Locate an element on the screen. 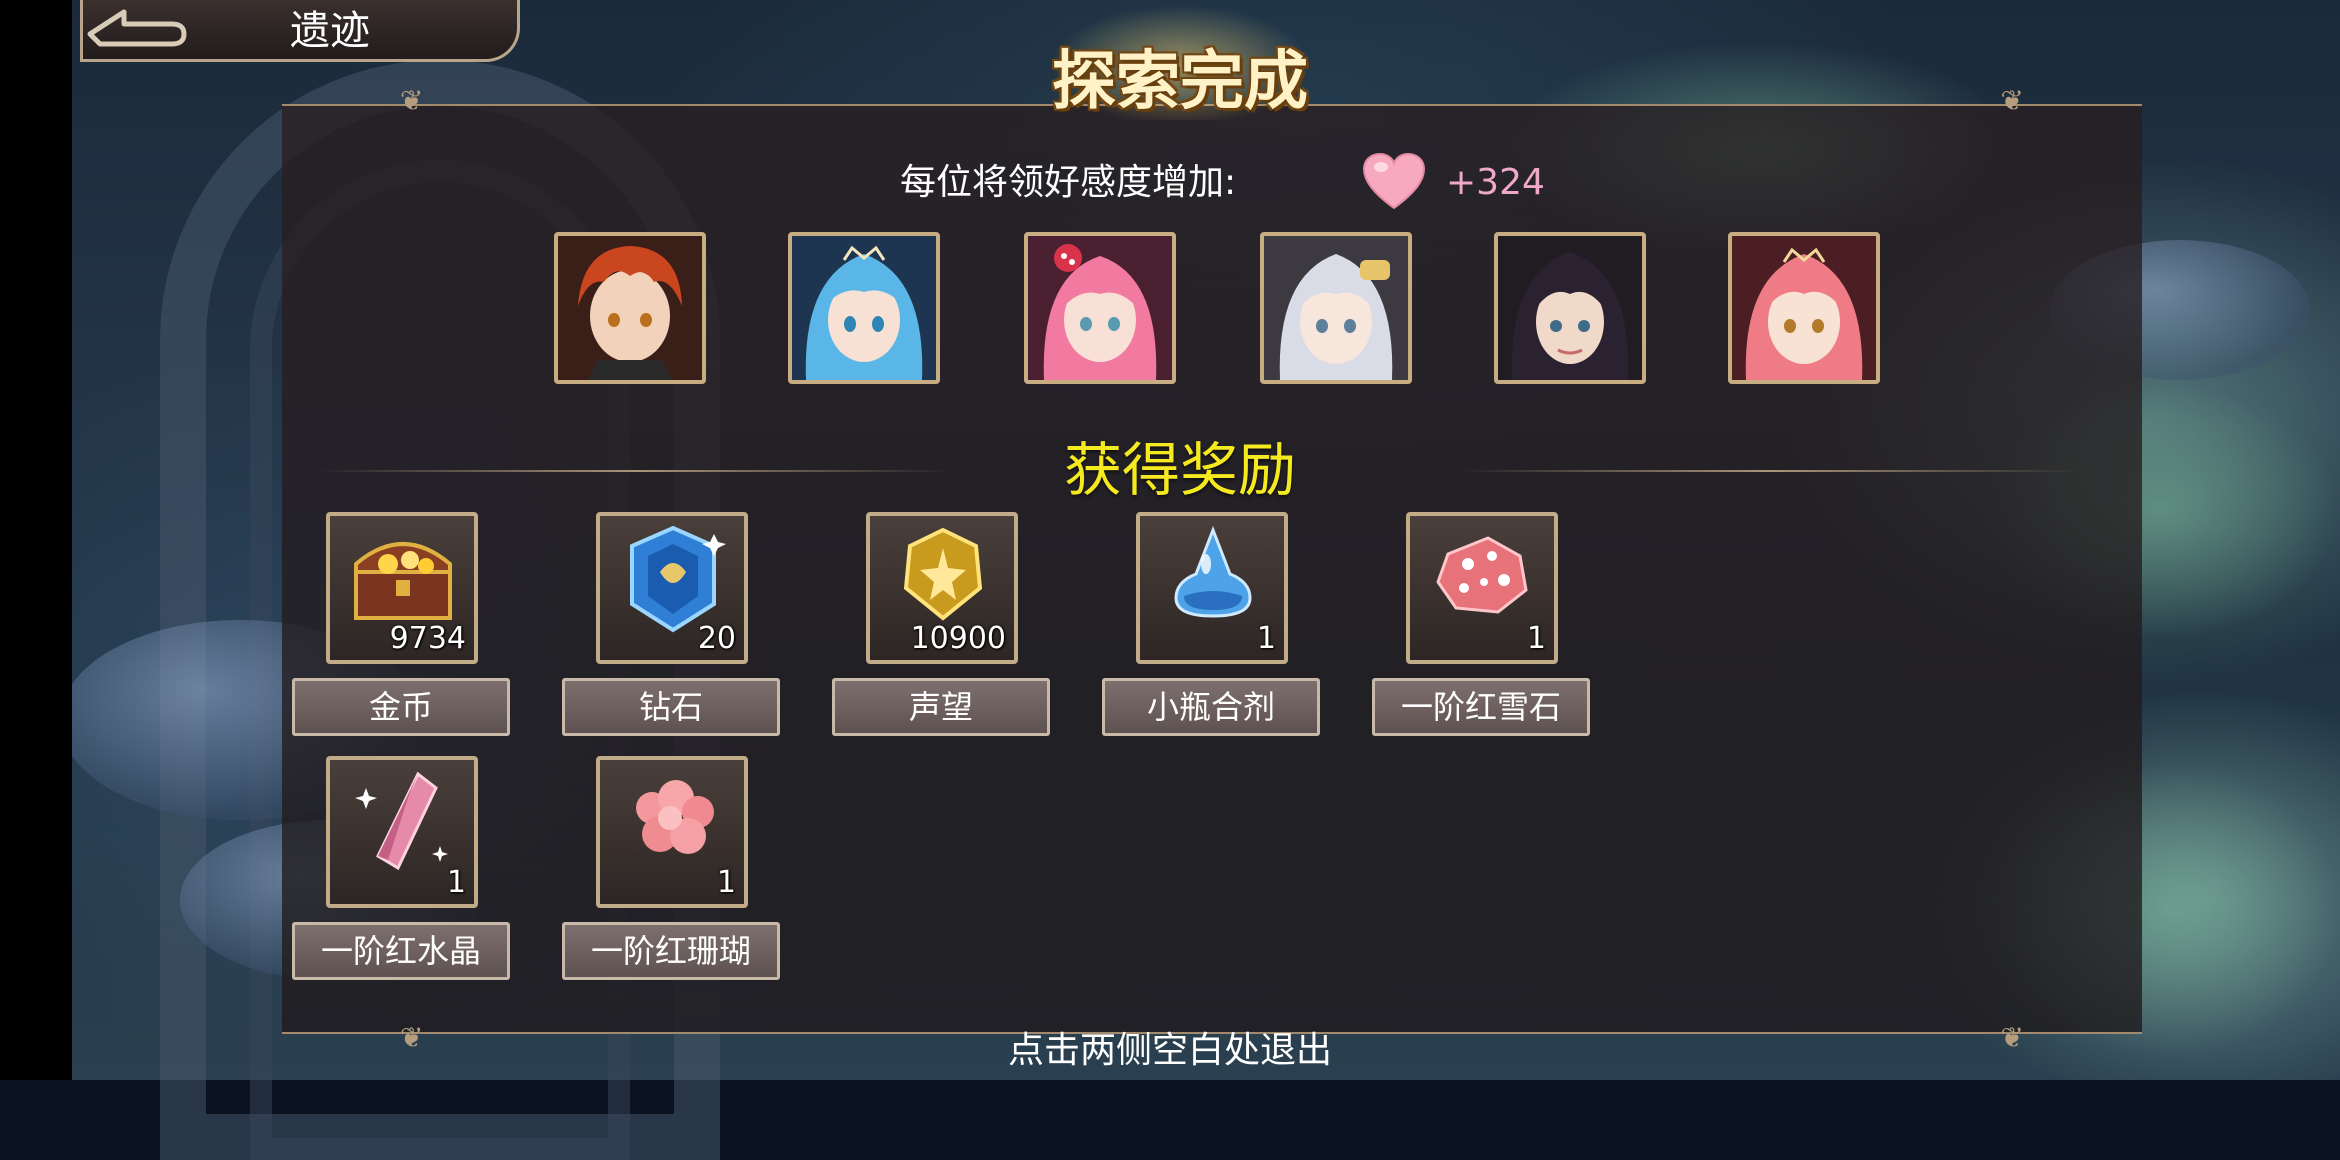  divider-left is located at coordinates (635, 471).